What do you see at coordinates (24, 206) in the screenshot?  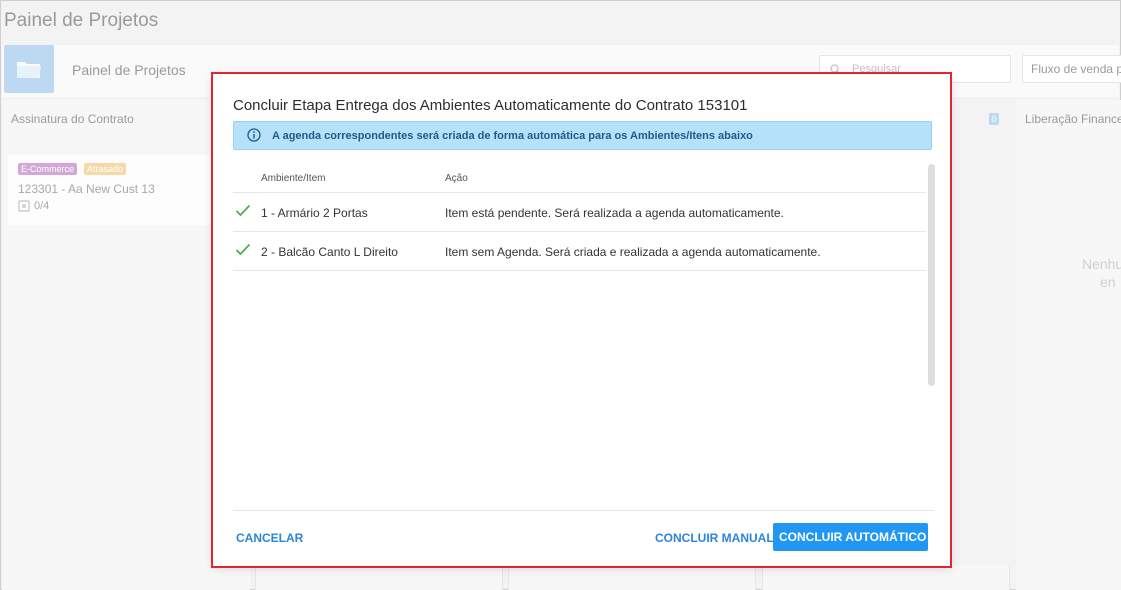 I see `checklist-icon` at bounding box center [24, 206].